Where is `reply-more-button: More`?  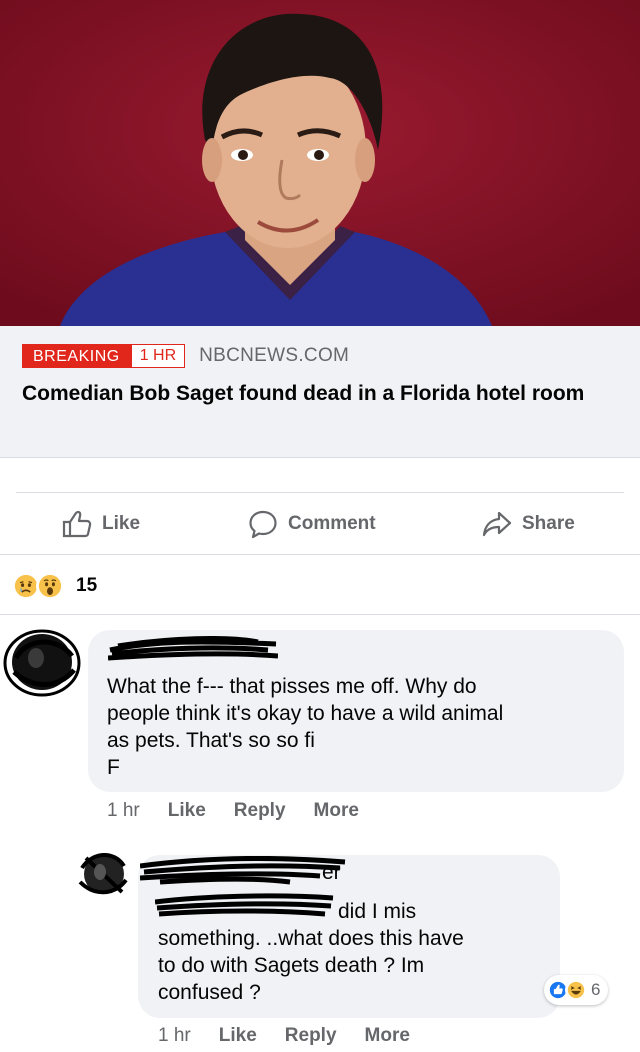 reply-more-button: More is located at coordinates (387, 1036).